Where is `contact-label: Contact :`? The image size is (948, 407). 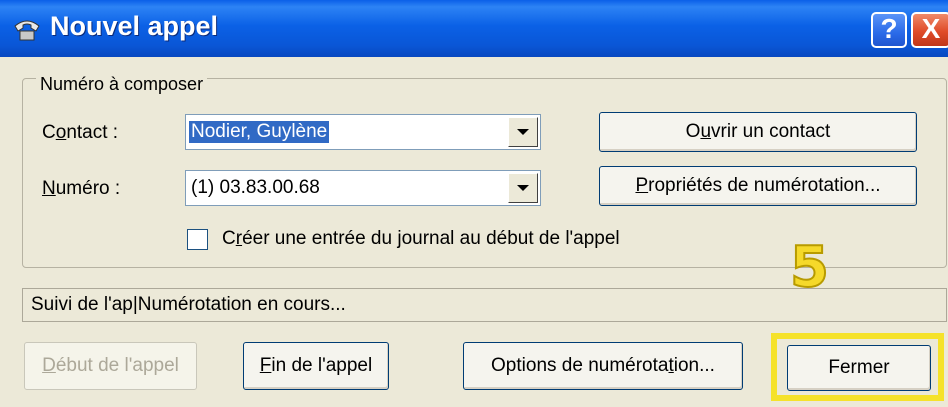 contact-label: Contact : is located at coordinates (80, 132).